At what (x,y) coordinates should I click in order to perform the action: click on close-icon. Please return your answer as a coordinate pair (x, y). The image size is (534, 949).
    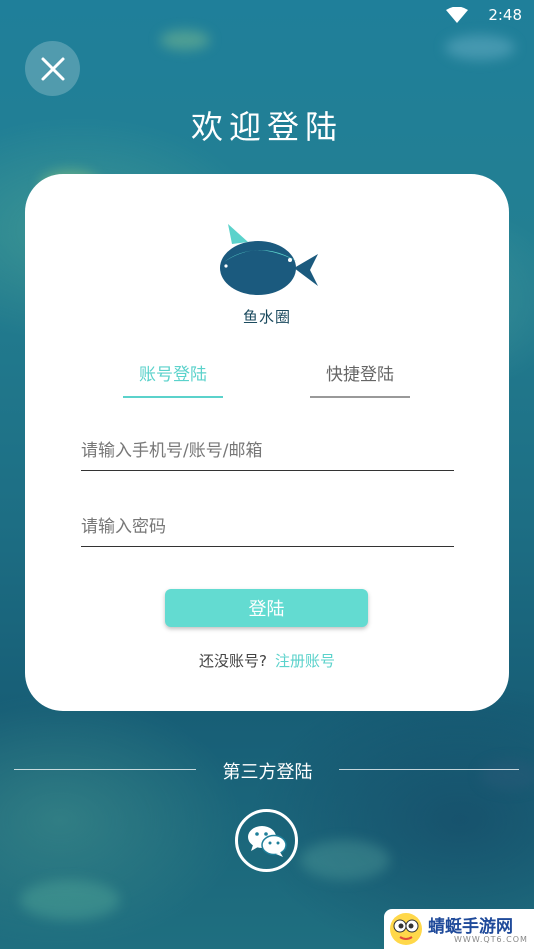
    Looking at the image, I should click on (52, 68).